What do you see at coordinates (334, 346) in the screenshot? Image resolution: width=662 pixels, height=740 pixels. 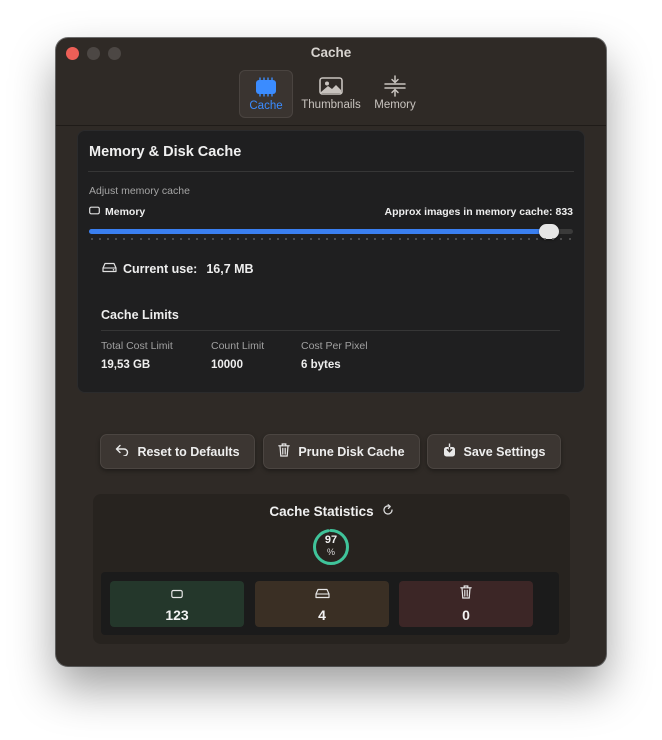 I see `limit-label: Cost Per Pixel` at bounding box center [334, 346].